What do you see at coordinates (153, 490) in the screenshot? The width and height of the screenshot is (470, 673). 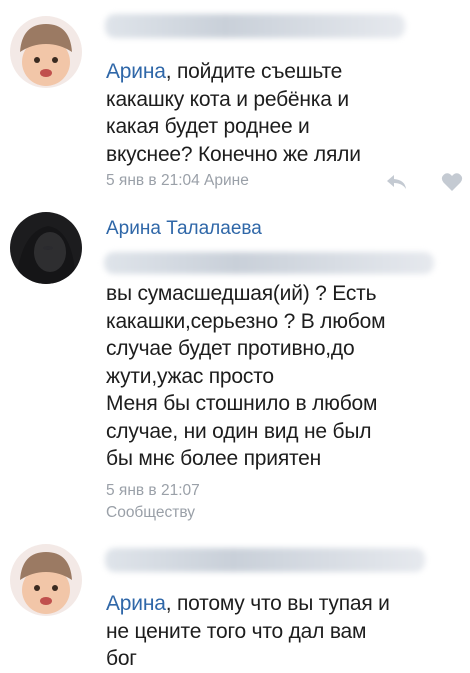 I see `comment-meta: 5 янв в 21:07` at bounding box center [153, 490].